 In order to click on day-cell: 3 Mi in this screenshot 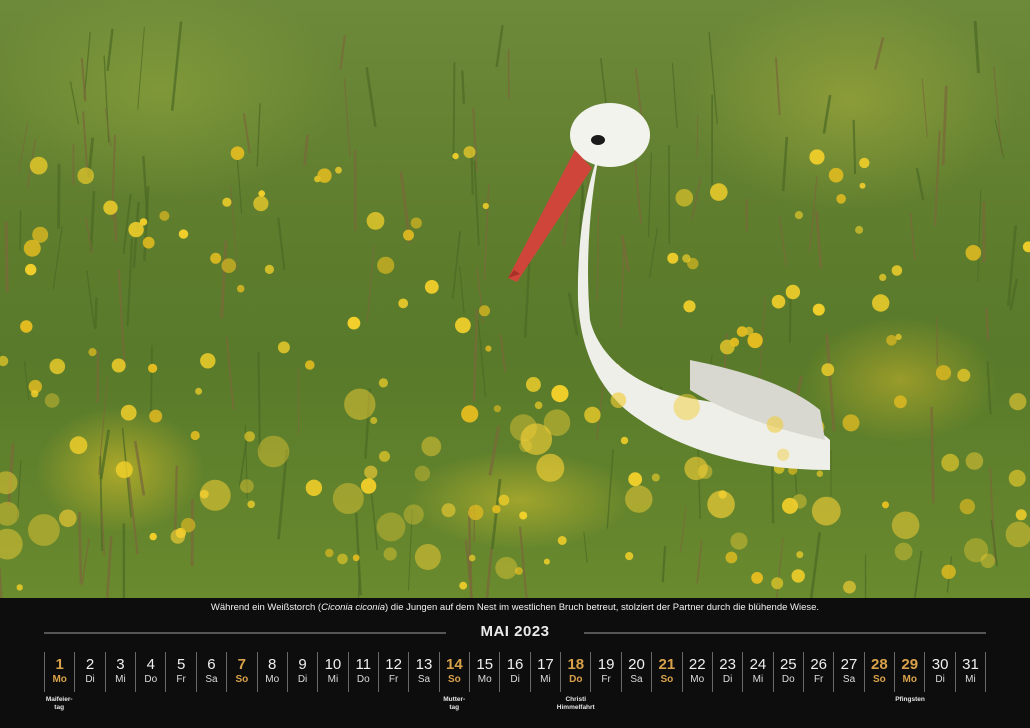, I will do `click(119, 672)`.